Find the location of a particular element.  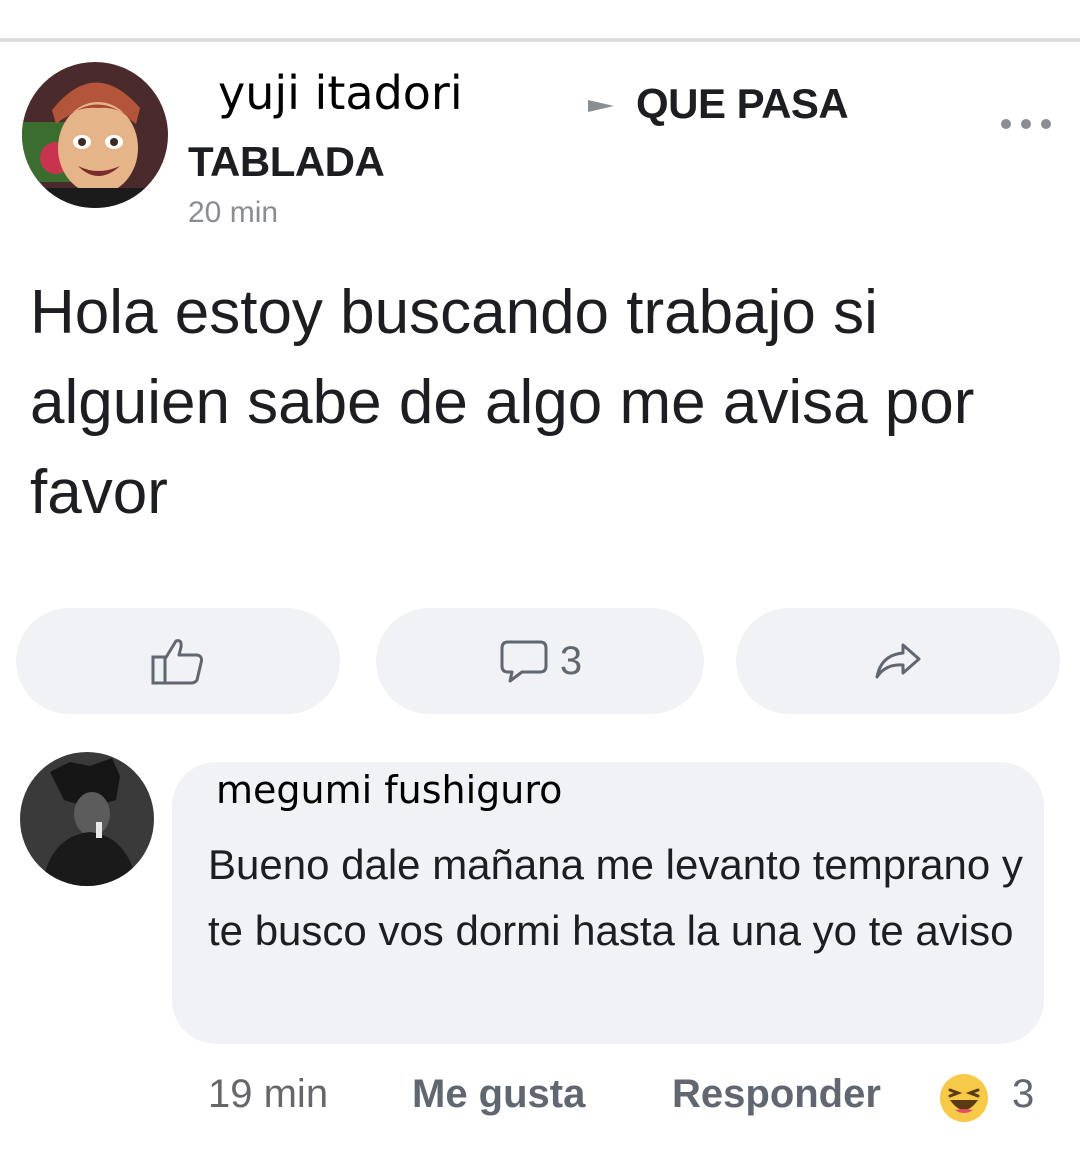

more-options-icon is located at coordinates (1026, 124).